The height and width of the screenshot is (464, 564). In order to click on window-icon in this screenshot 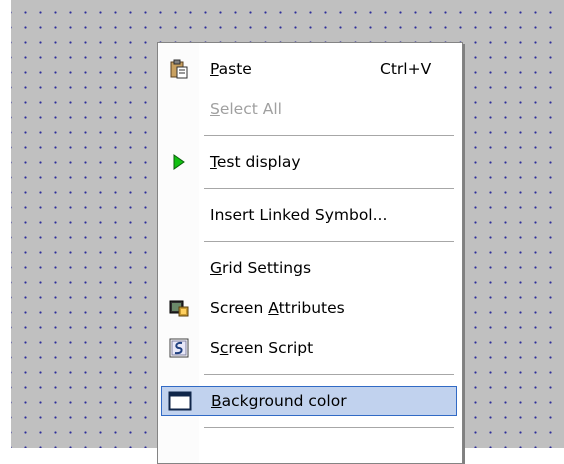, I will do `click(180, 401)`.